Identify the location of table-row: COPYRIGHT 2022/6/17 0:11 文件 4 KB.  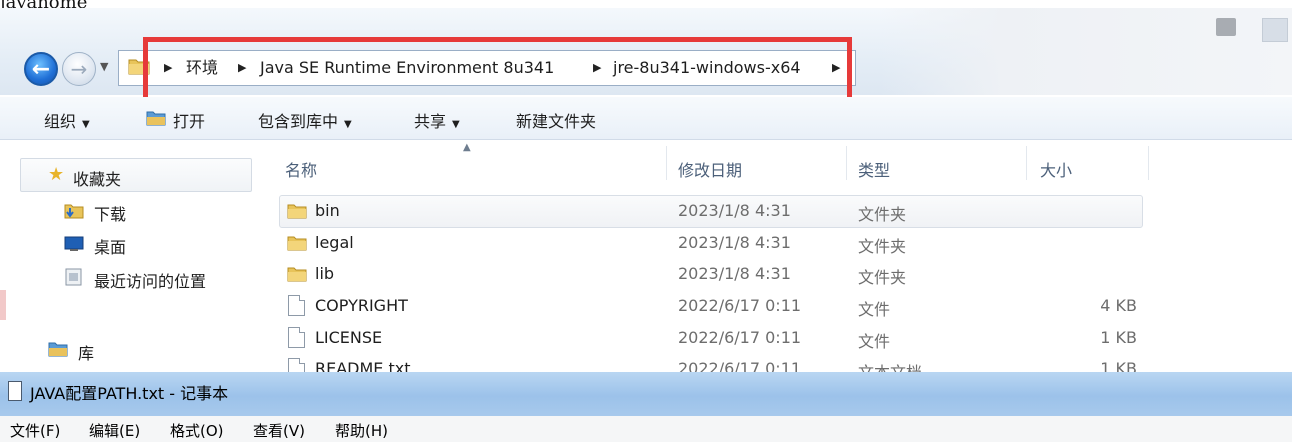
(646, 307).